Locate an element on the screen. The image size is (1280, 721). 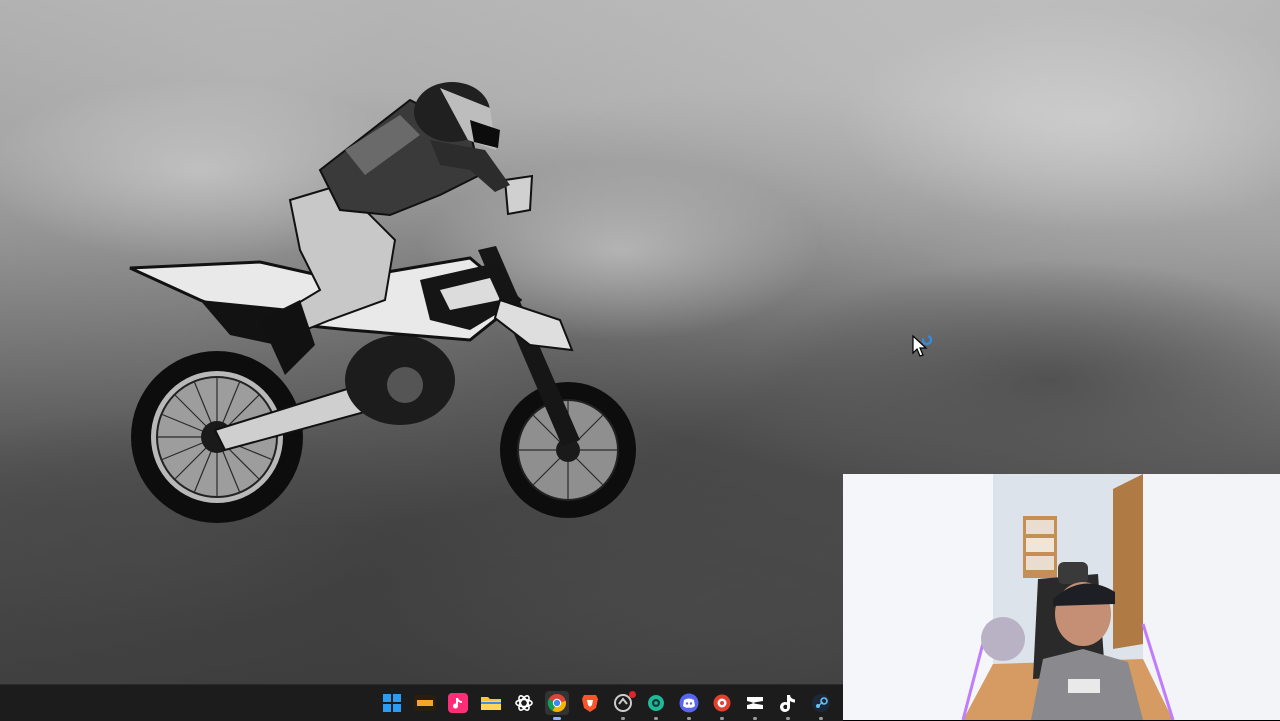
taskbar-chrome is located at coordinates (557, 705).